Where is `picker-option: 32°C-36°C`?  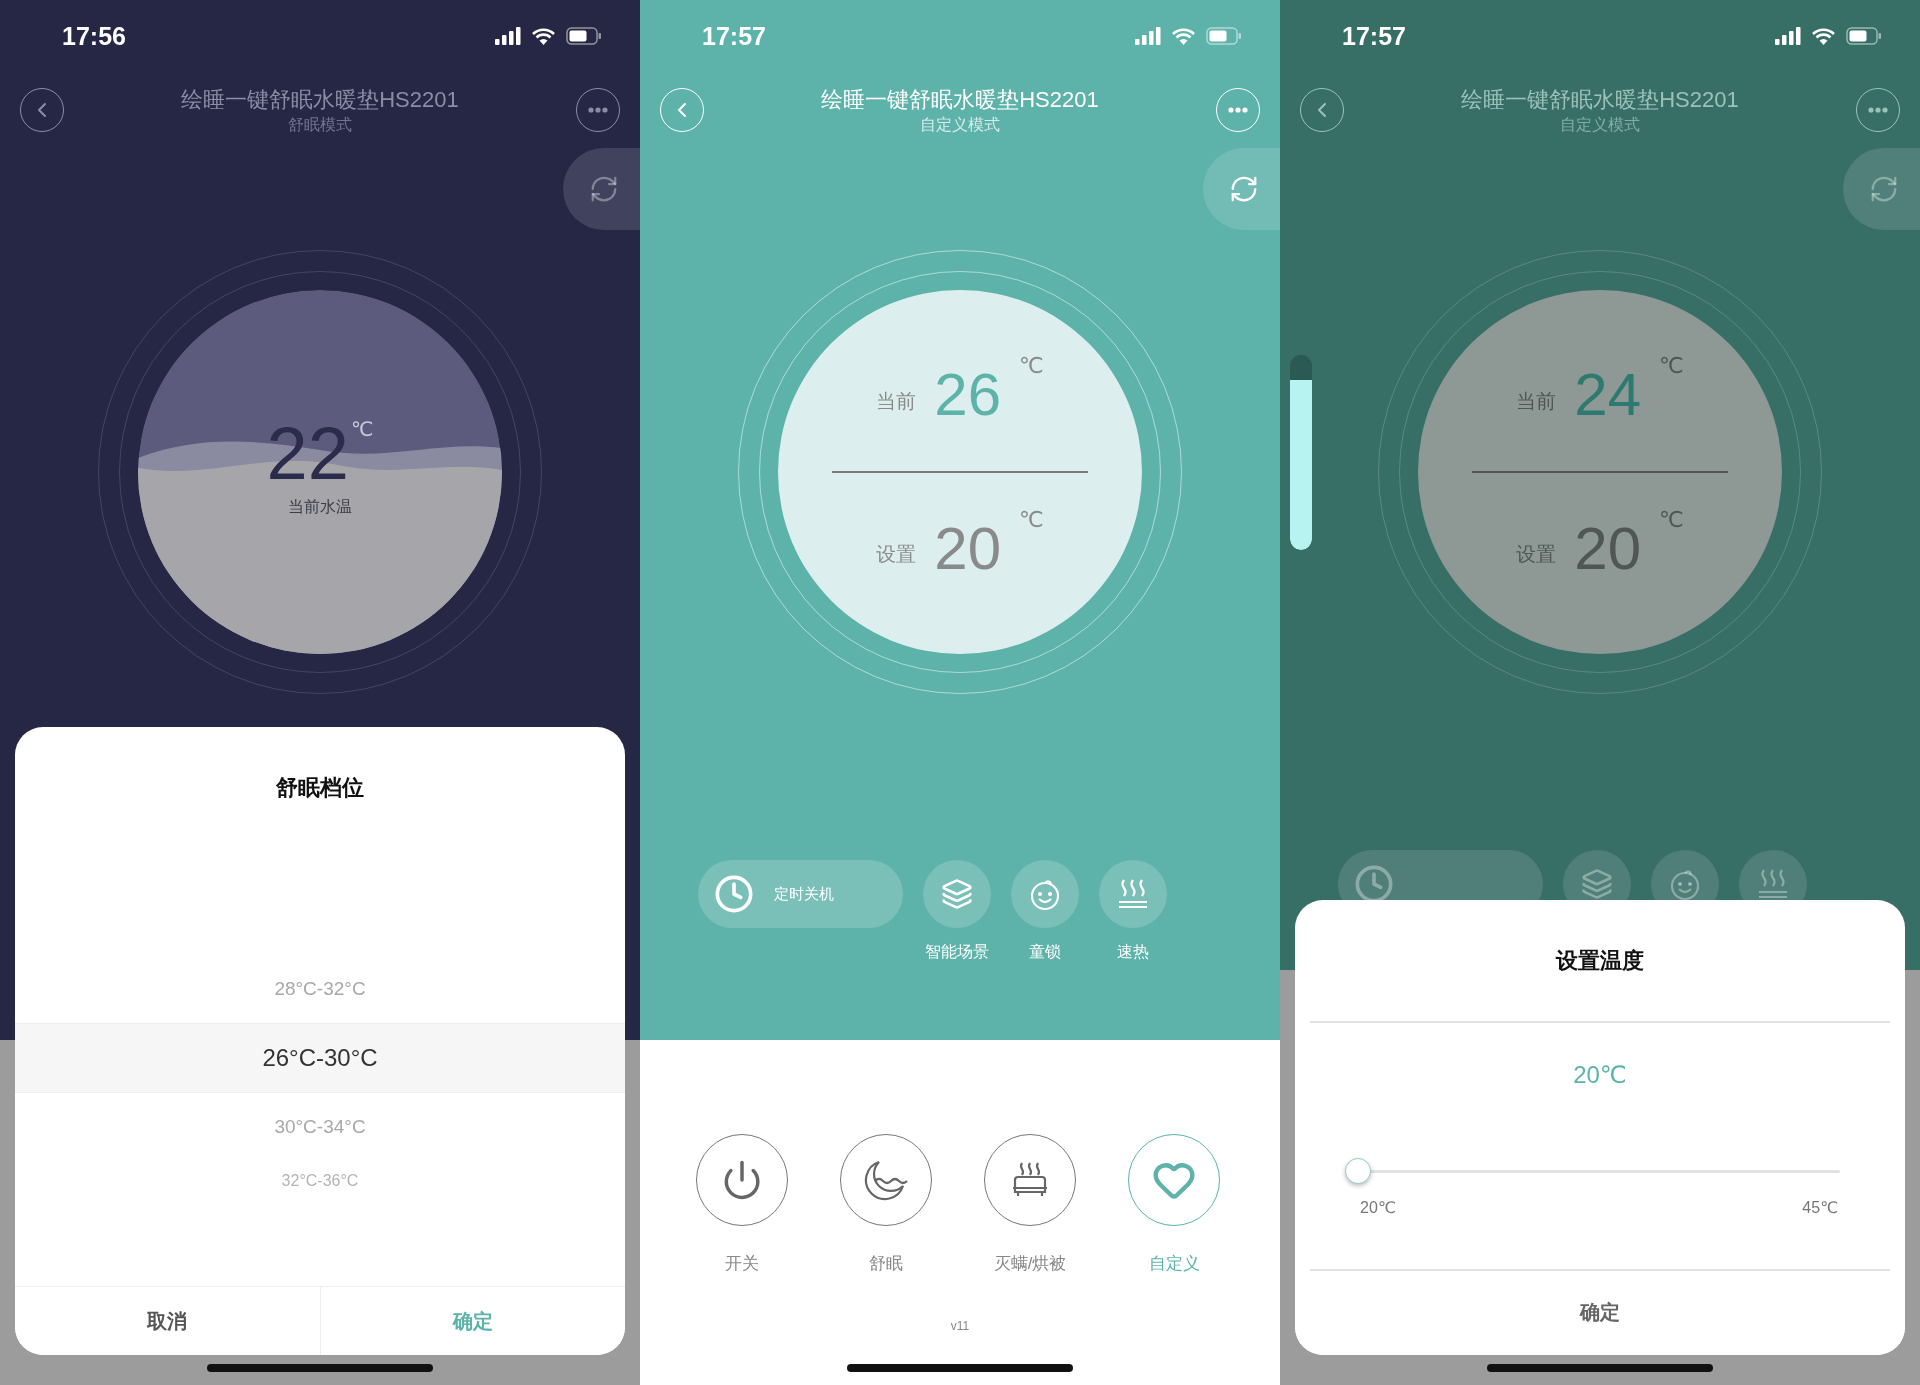
picker-option: 32°C-36°C is located at coordinates (320, 1181).